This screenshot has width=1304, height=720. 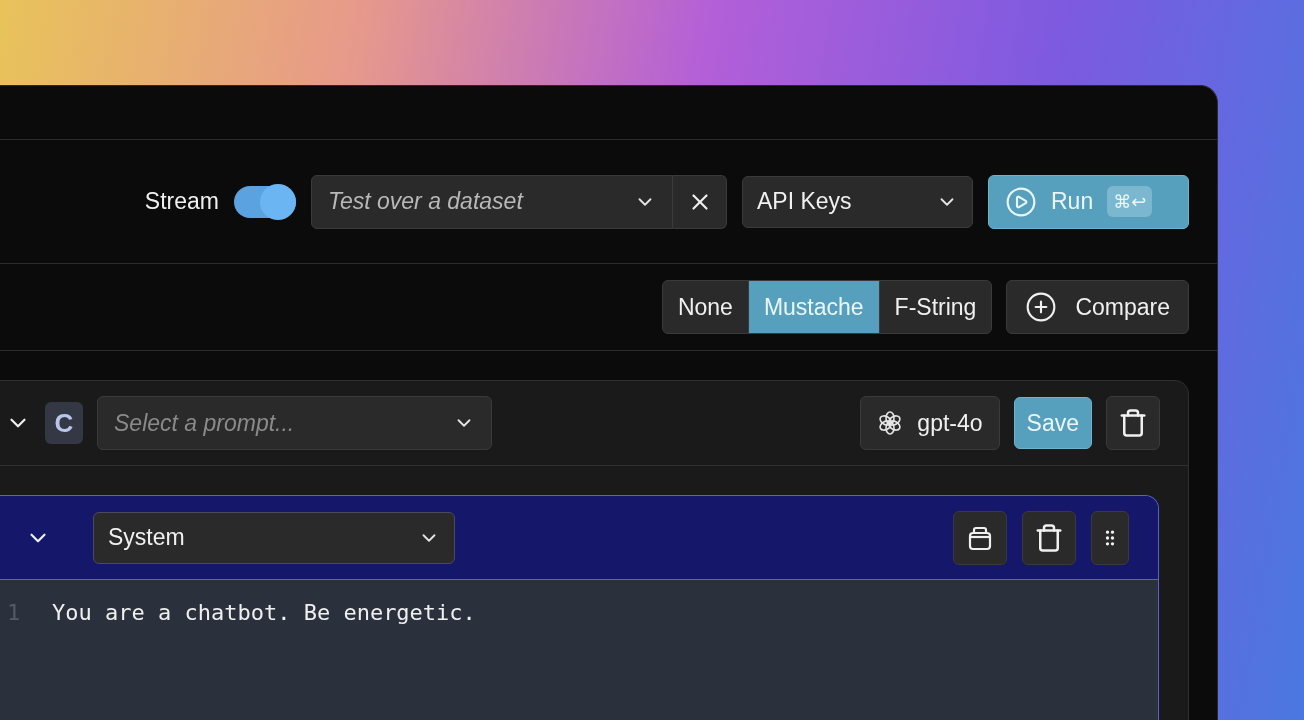 I want to click on stream-toggle, so click(x=265, y=201).